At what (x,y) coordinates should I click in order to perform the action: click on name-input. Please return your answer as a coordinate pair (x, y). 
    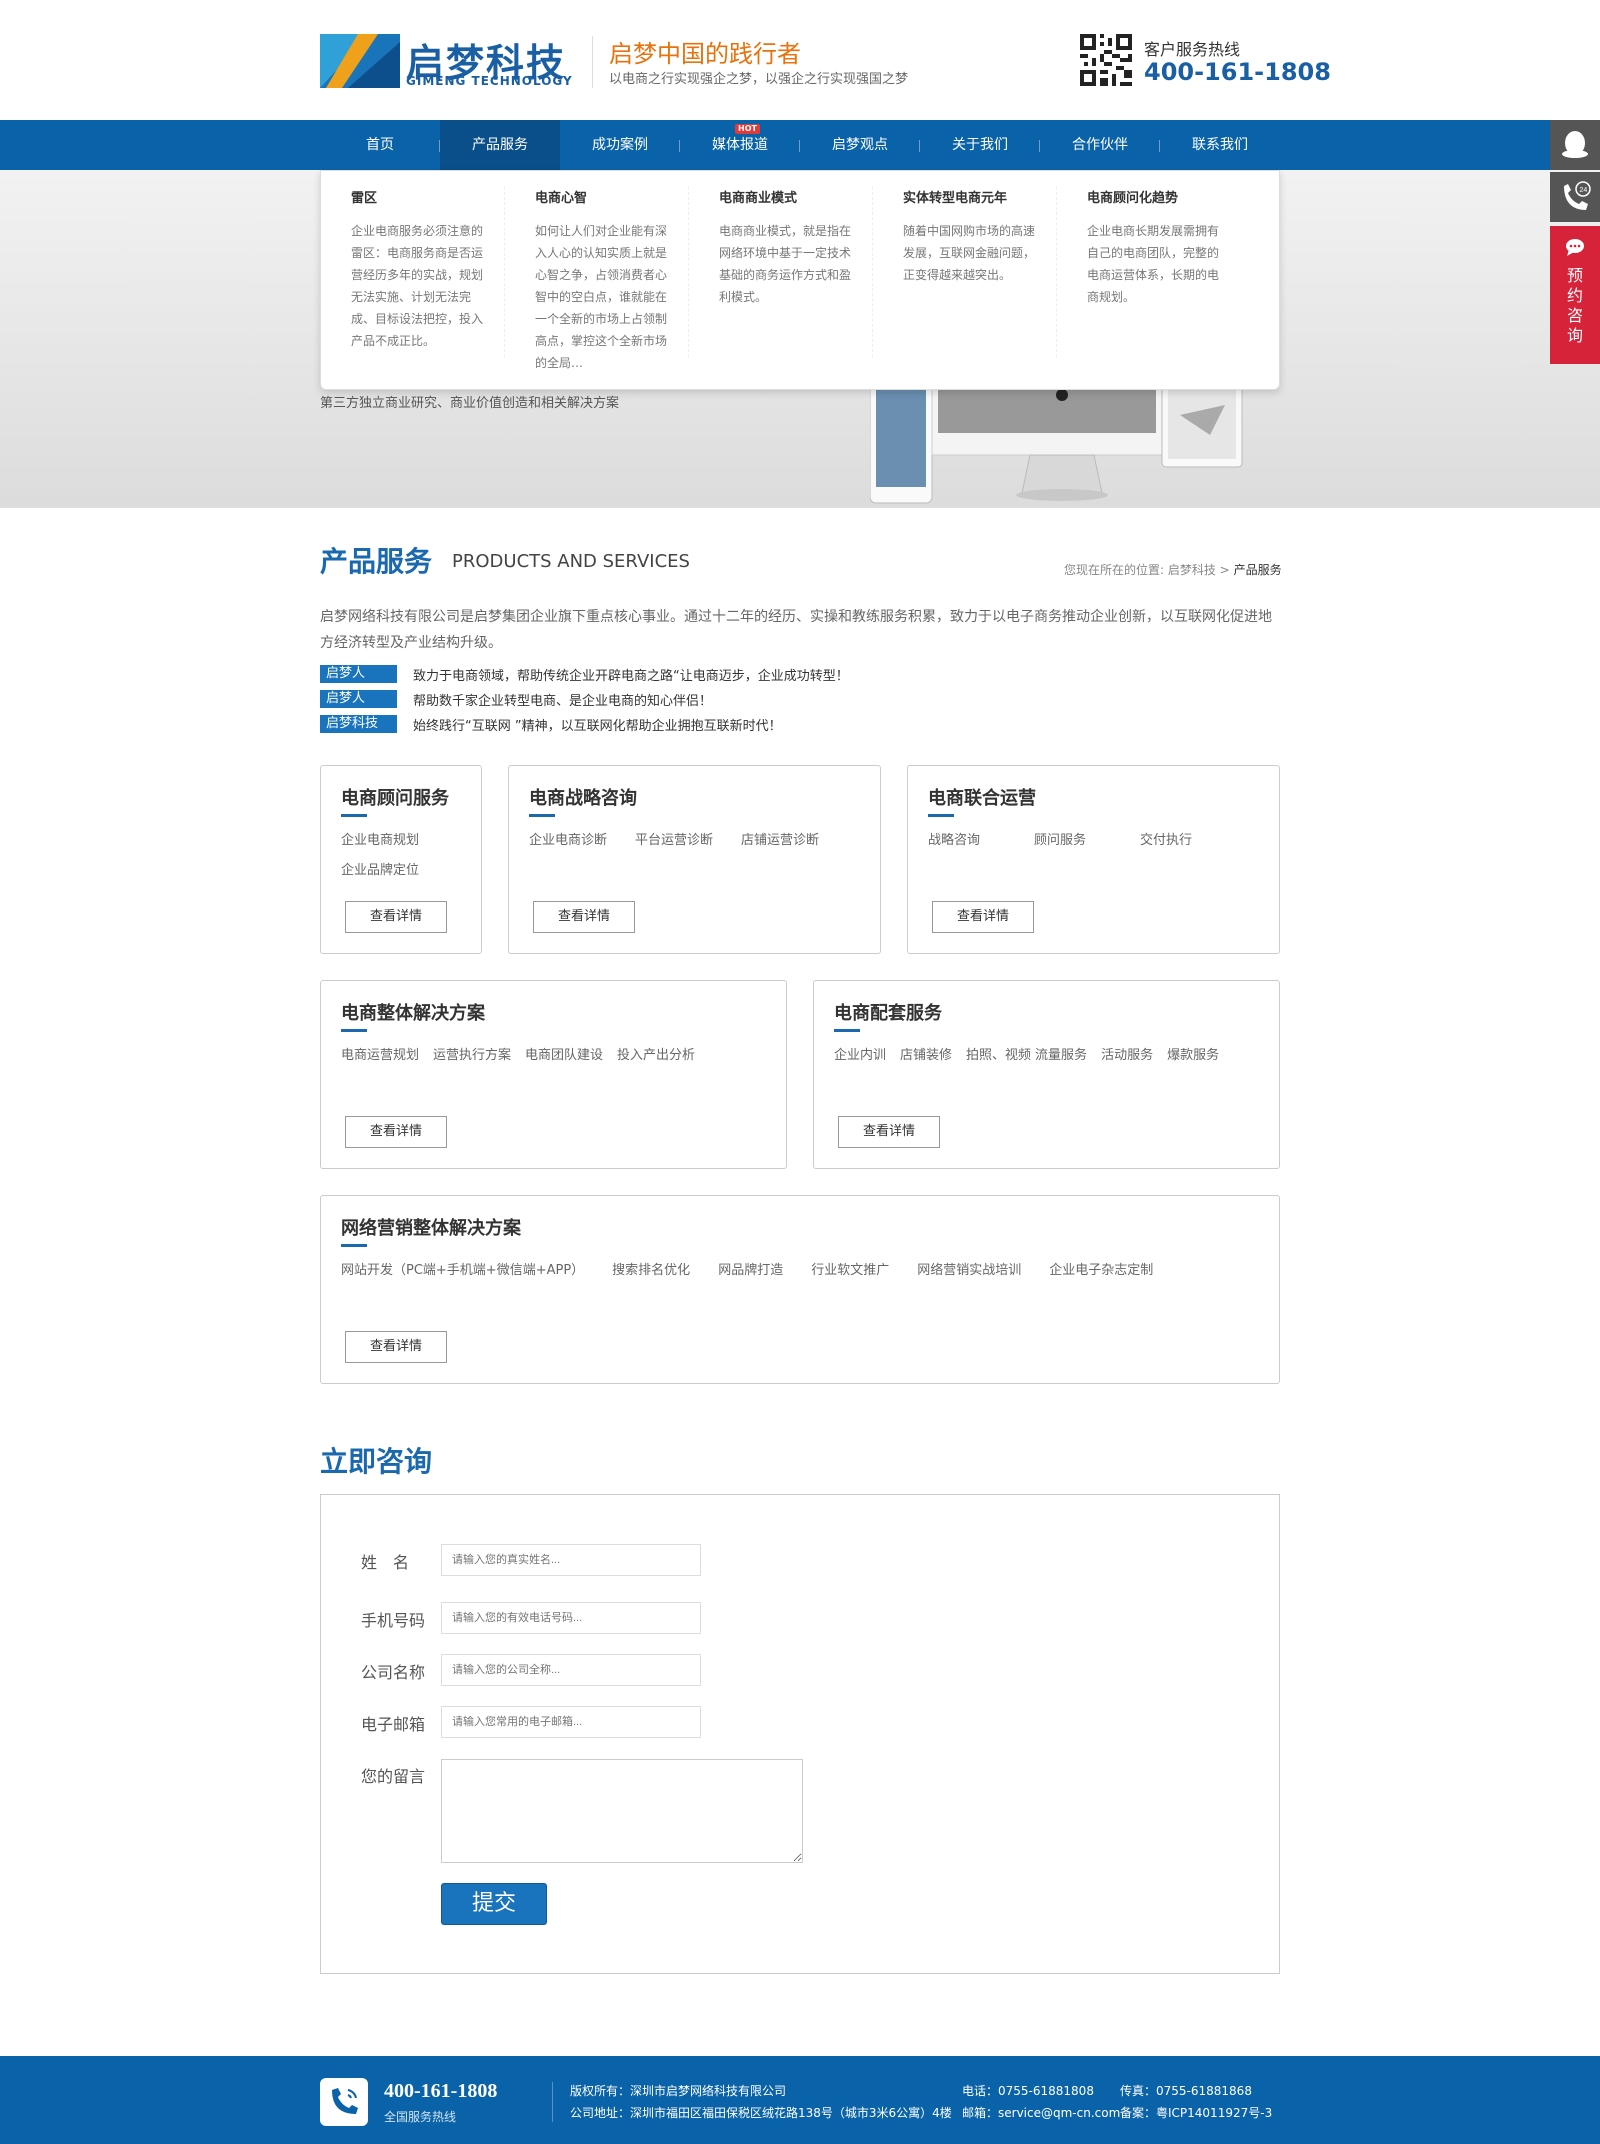
    Looking at the image, I should click on (571, 1560).